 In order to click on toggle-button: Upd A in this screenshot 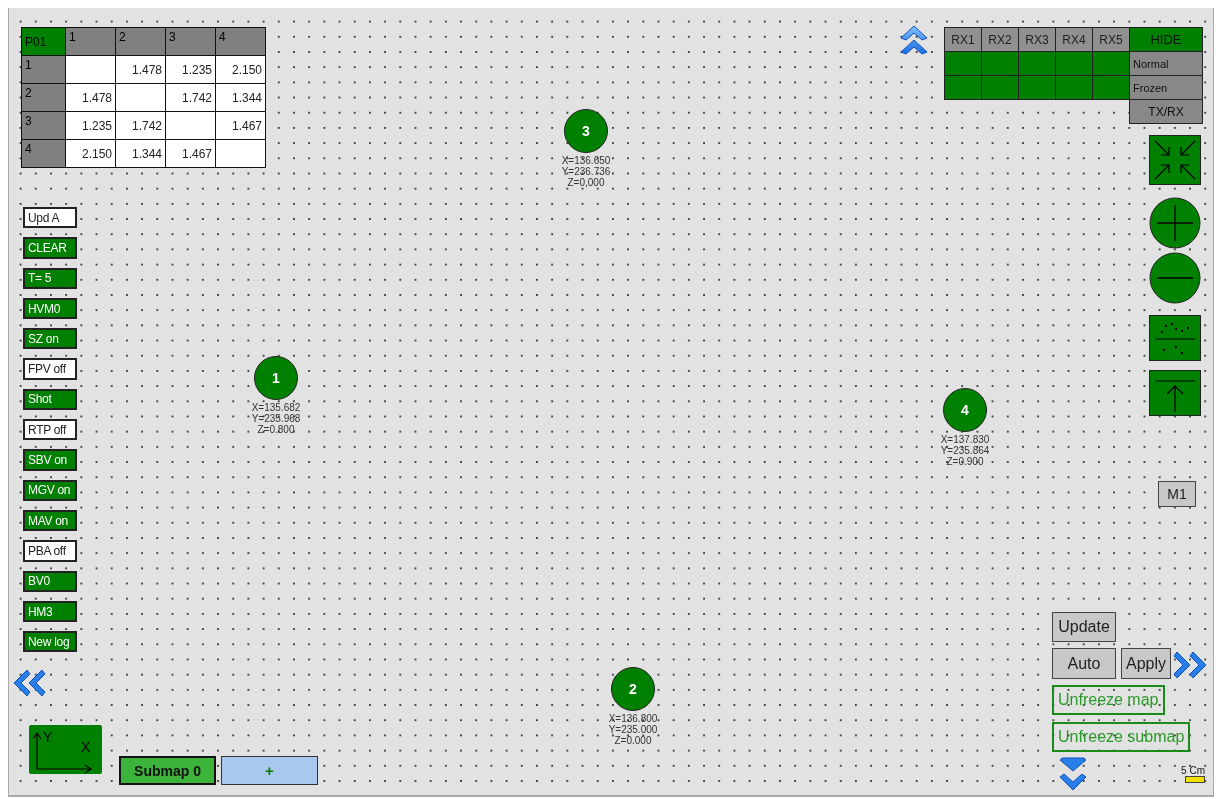, I will do `click(50, 218)`.